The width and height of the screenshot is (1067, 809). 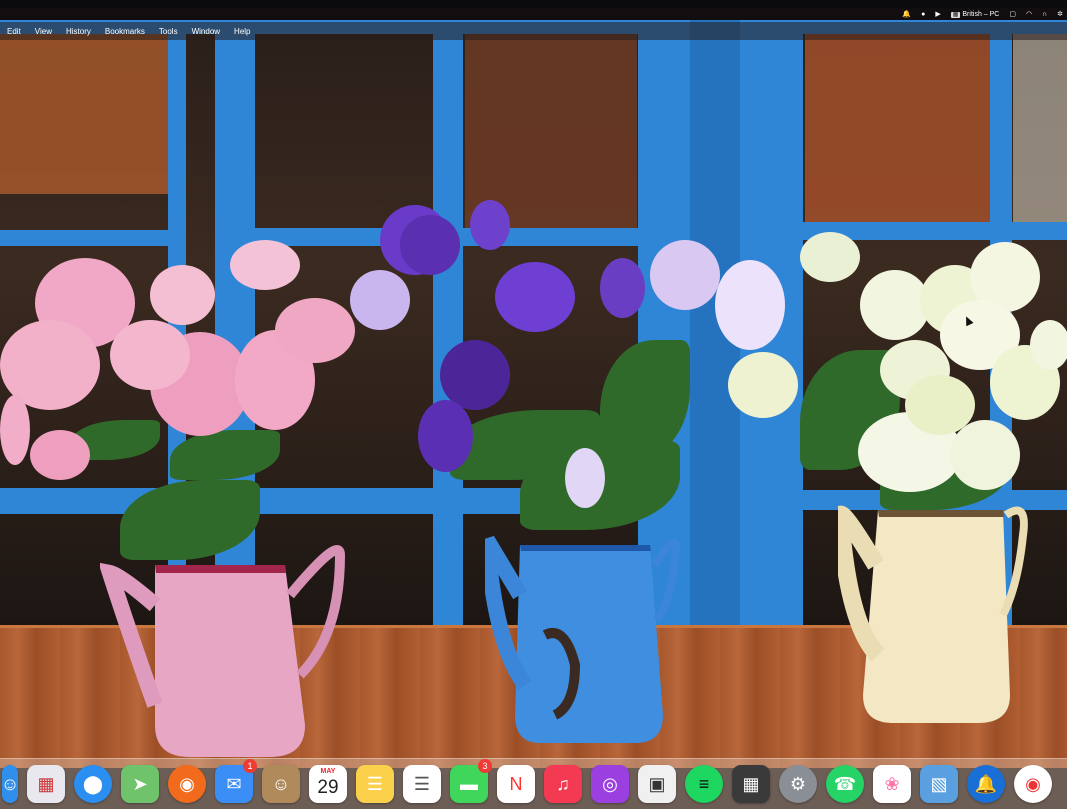 What do you see at coordinates (533, 4) in the screenshot?
I see `monitor-bezel` at bounding box center [533, 4].